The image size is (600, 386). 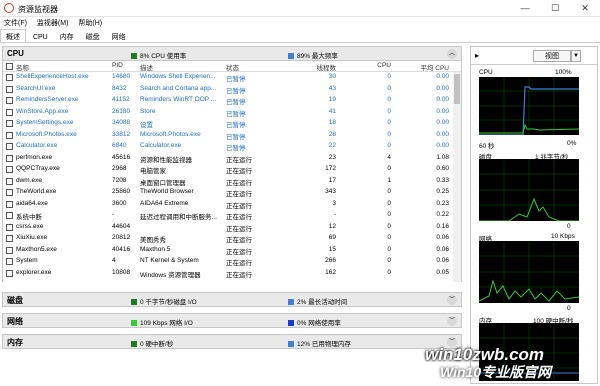 What do you see at coordinates (46, 134) in the screenshot?
I see `cell-name: Microsoft.Photos.exe` at bounding box center [46, 134].